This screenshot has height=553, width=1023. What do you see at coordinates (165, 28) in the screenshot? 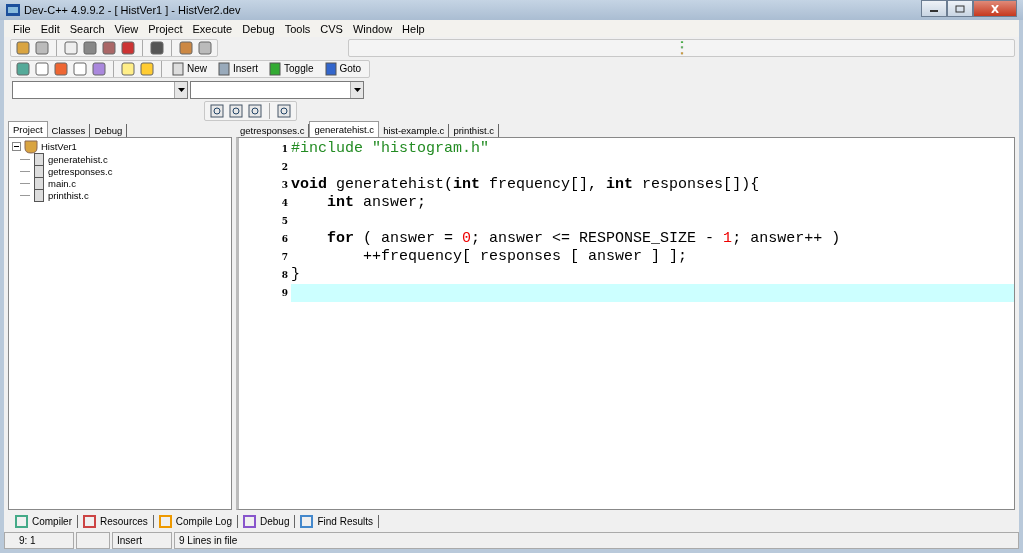
I see `menu-item: Project` at bounding box center [165, 28].